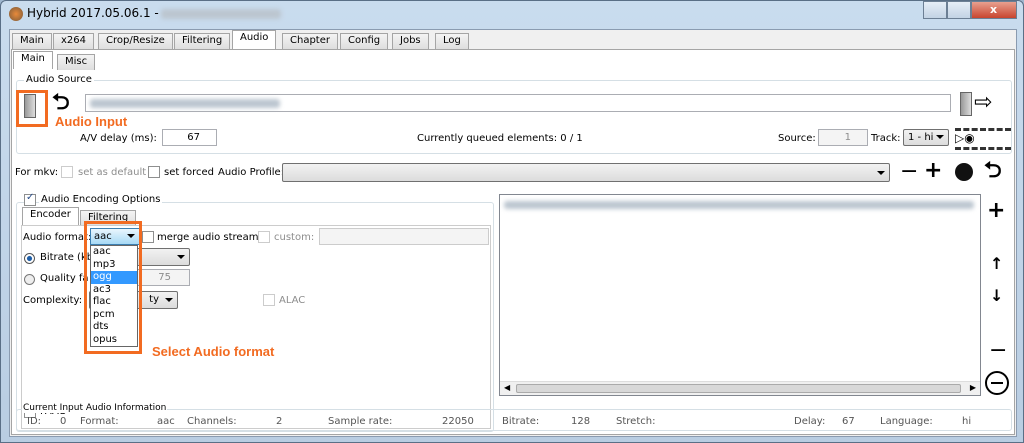 This screenshot has width=1024, height=443. What do you see at coordinates (189, 137) in the screenshot?
I see `av-delay-spinbox: 67` at bounding box center [189, 137].